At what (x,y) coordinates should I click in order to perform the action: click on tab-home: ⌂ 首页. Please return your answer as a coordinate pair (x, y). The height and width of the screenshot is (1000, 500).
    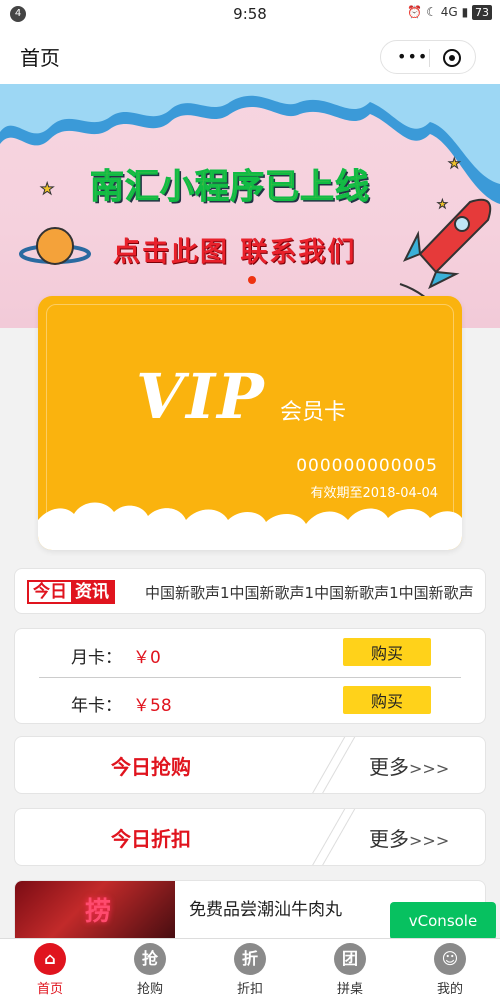
    Looking at the image, I should click on (50, 971).